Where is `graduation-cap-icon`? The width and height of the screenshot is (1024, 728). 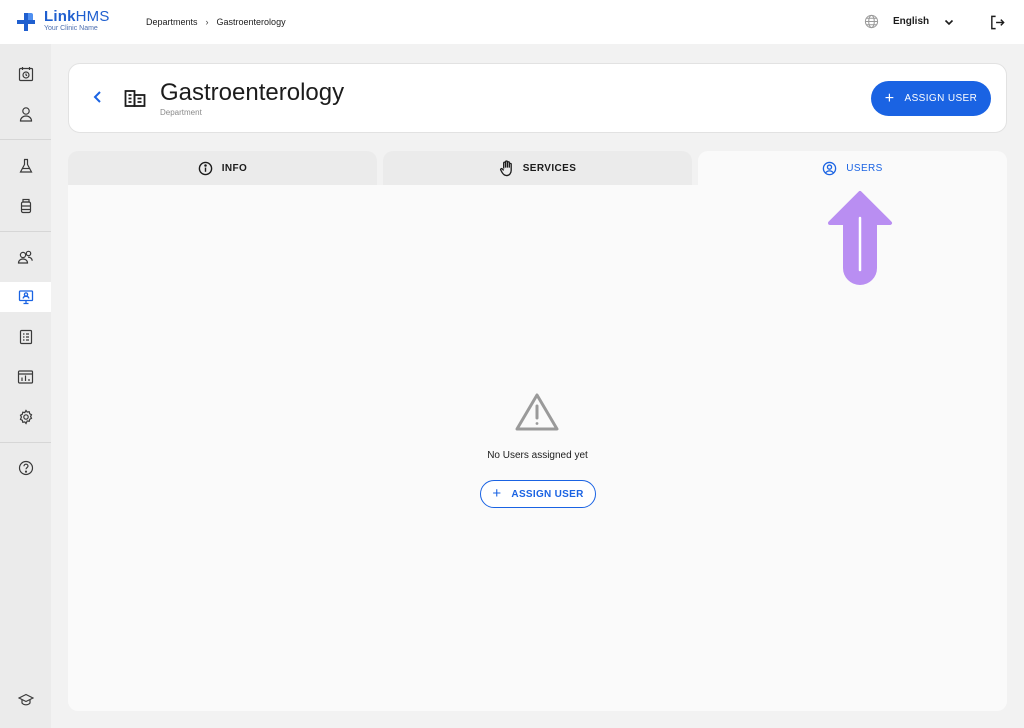 graduation-cap-icon is located at coordinates (25, 699).